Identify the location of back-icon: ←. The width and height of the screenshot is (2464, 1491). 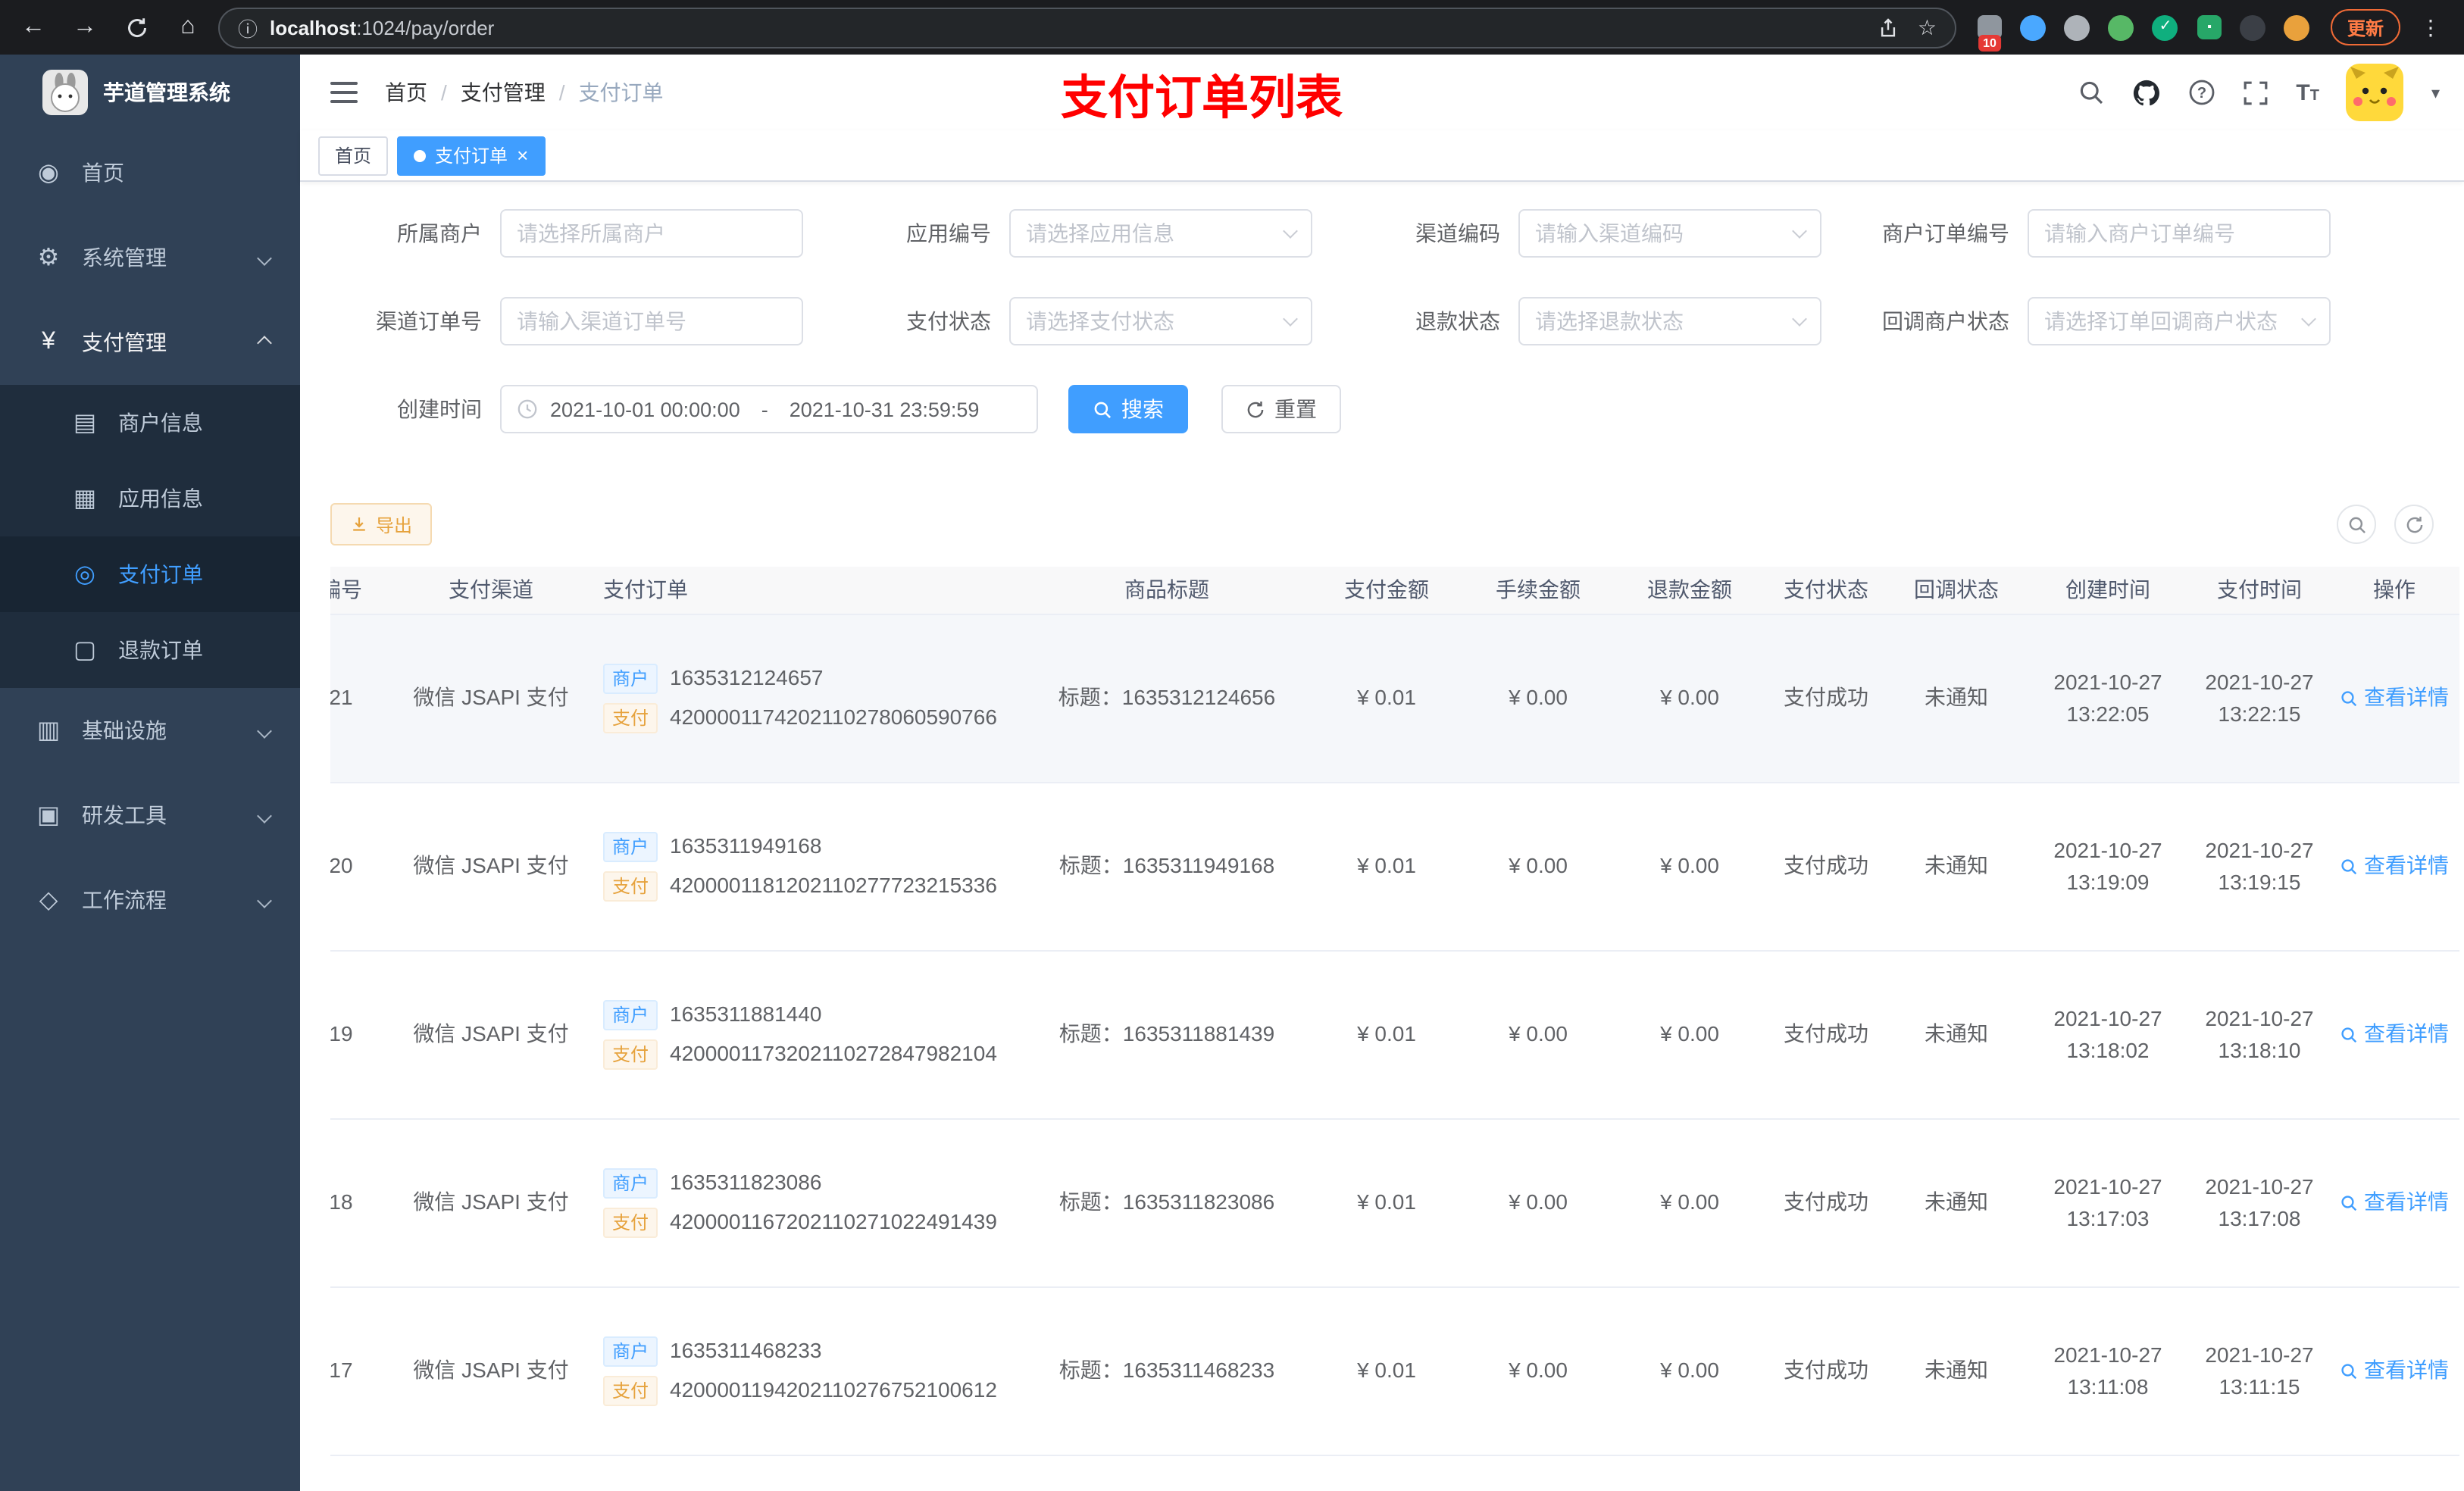
(33, 27).